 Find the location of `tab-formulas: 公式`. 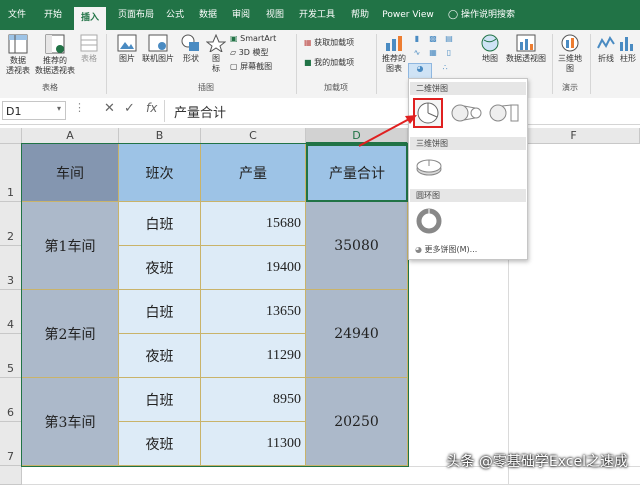

tab-formulas: 公式 is located at coordinates (175, 15).